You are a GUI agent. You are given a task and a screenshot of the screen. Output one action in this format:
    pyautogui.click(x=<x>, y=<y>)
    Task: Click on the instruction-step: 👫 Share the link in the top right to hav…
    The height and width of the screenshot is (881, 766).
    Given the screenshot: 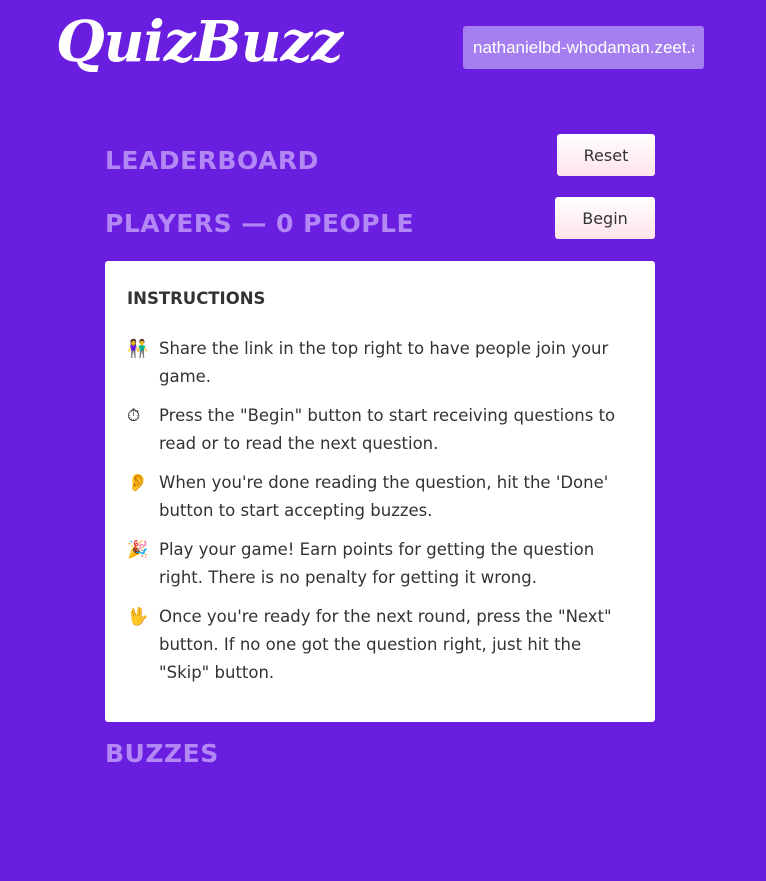 What is the action you would take?
    pyautogui.click(x=380, y=363)
    